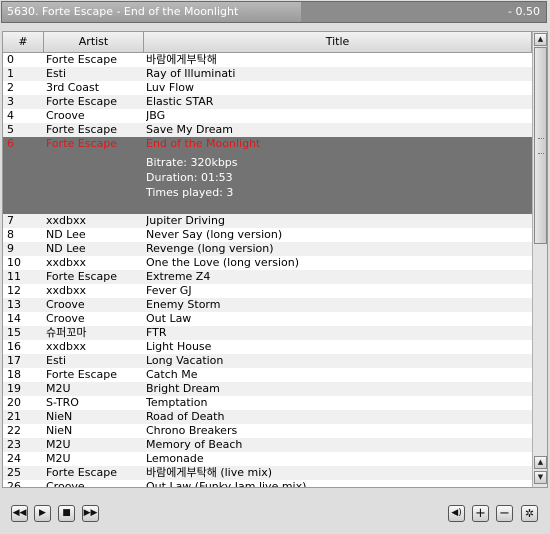  What do you see at coordinates (169, 290) in the screenshot?
I see `track-title: Fever GJ` at bounding box center [169, 290].